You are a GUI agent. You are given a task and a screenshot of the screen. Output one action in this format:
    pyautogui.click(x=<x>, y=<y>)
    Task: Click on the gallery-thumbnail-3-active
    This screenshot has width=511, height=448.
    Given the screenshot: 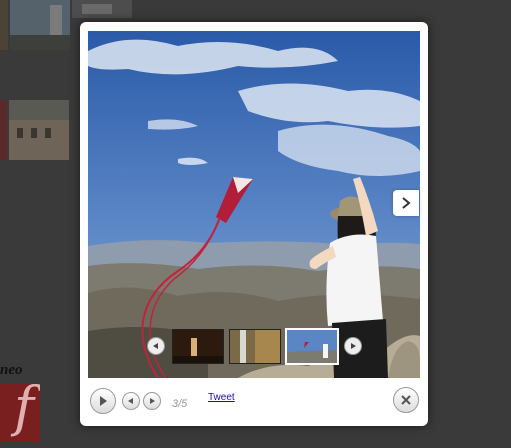 What is the action you would take?
    pyautogui.click(x=312, y=346)
    